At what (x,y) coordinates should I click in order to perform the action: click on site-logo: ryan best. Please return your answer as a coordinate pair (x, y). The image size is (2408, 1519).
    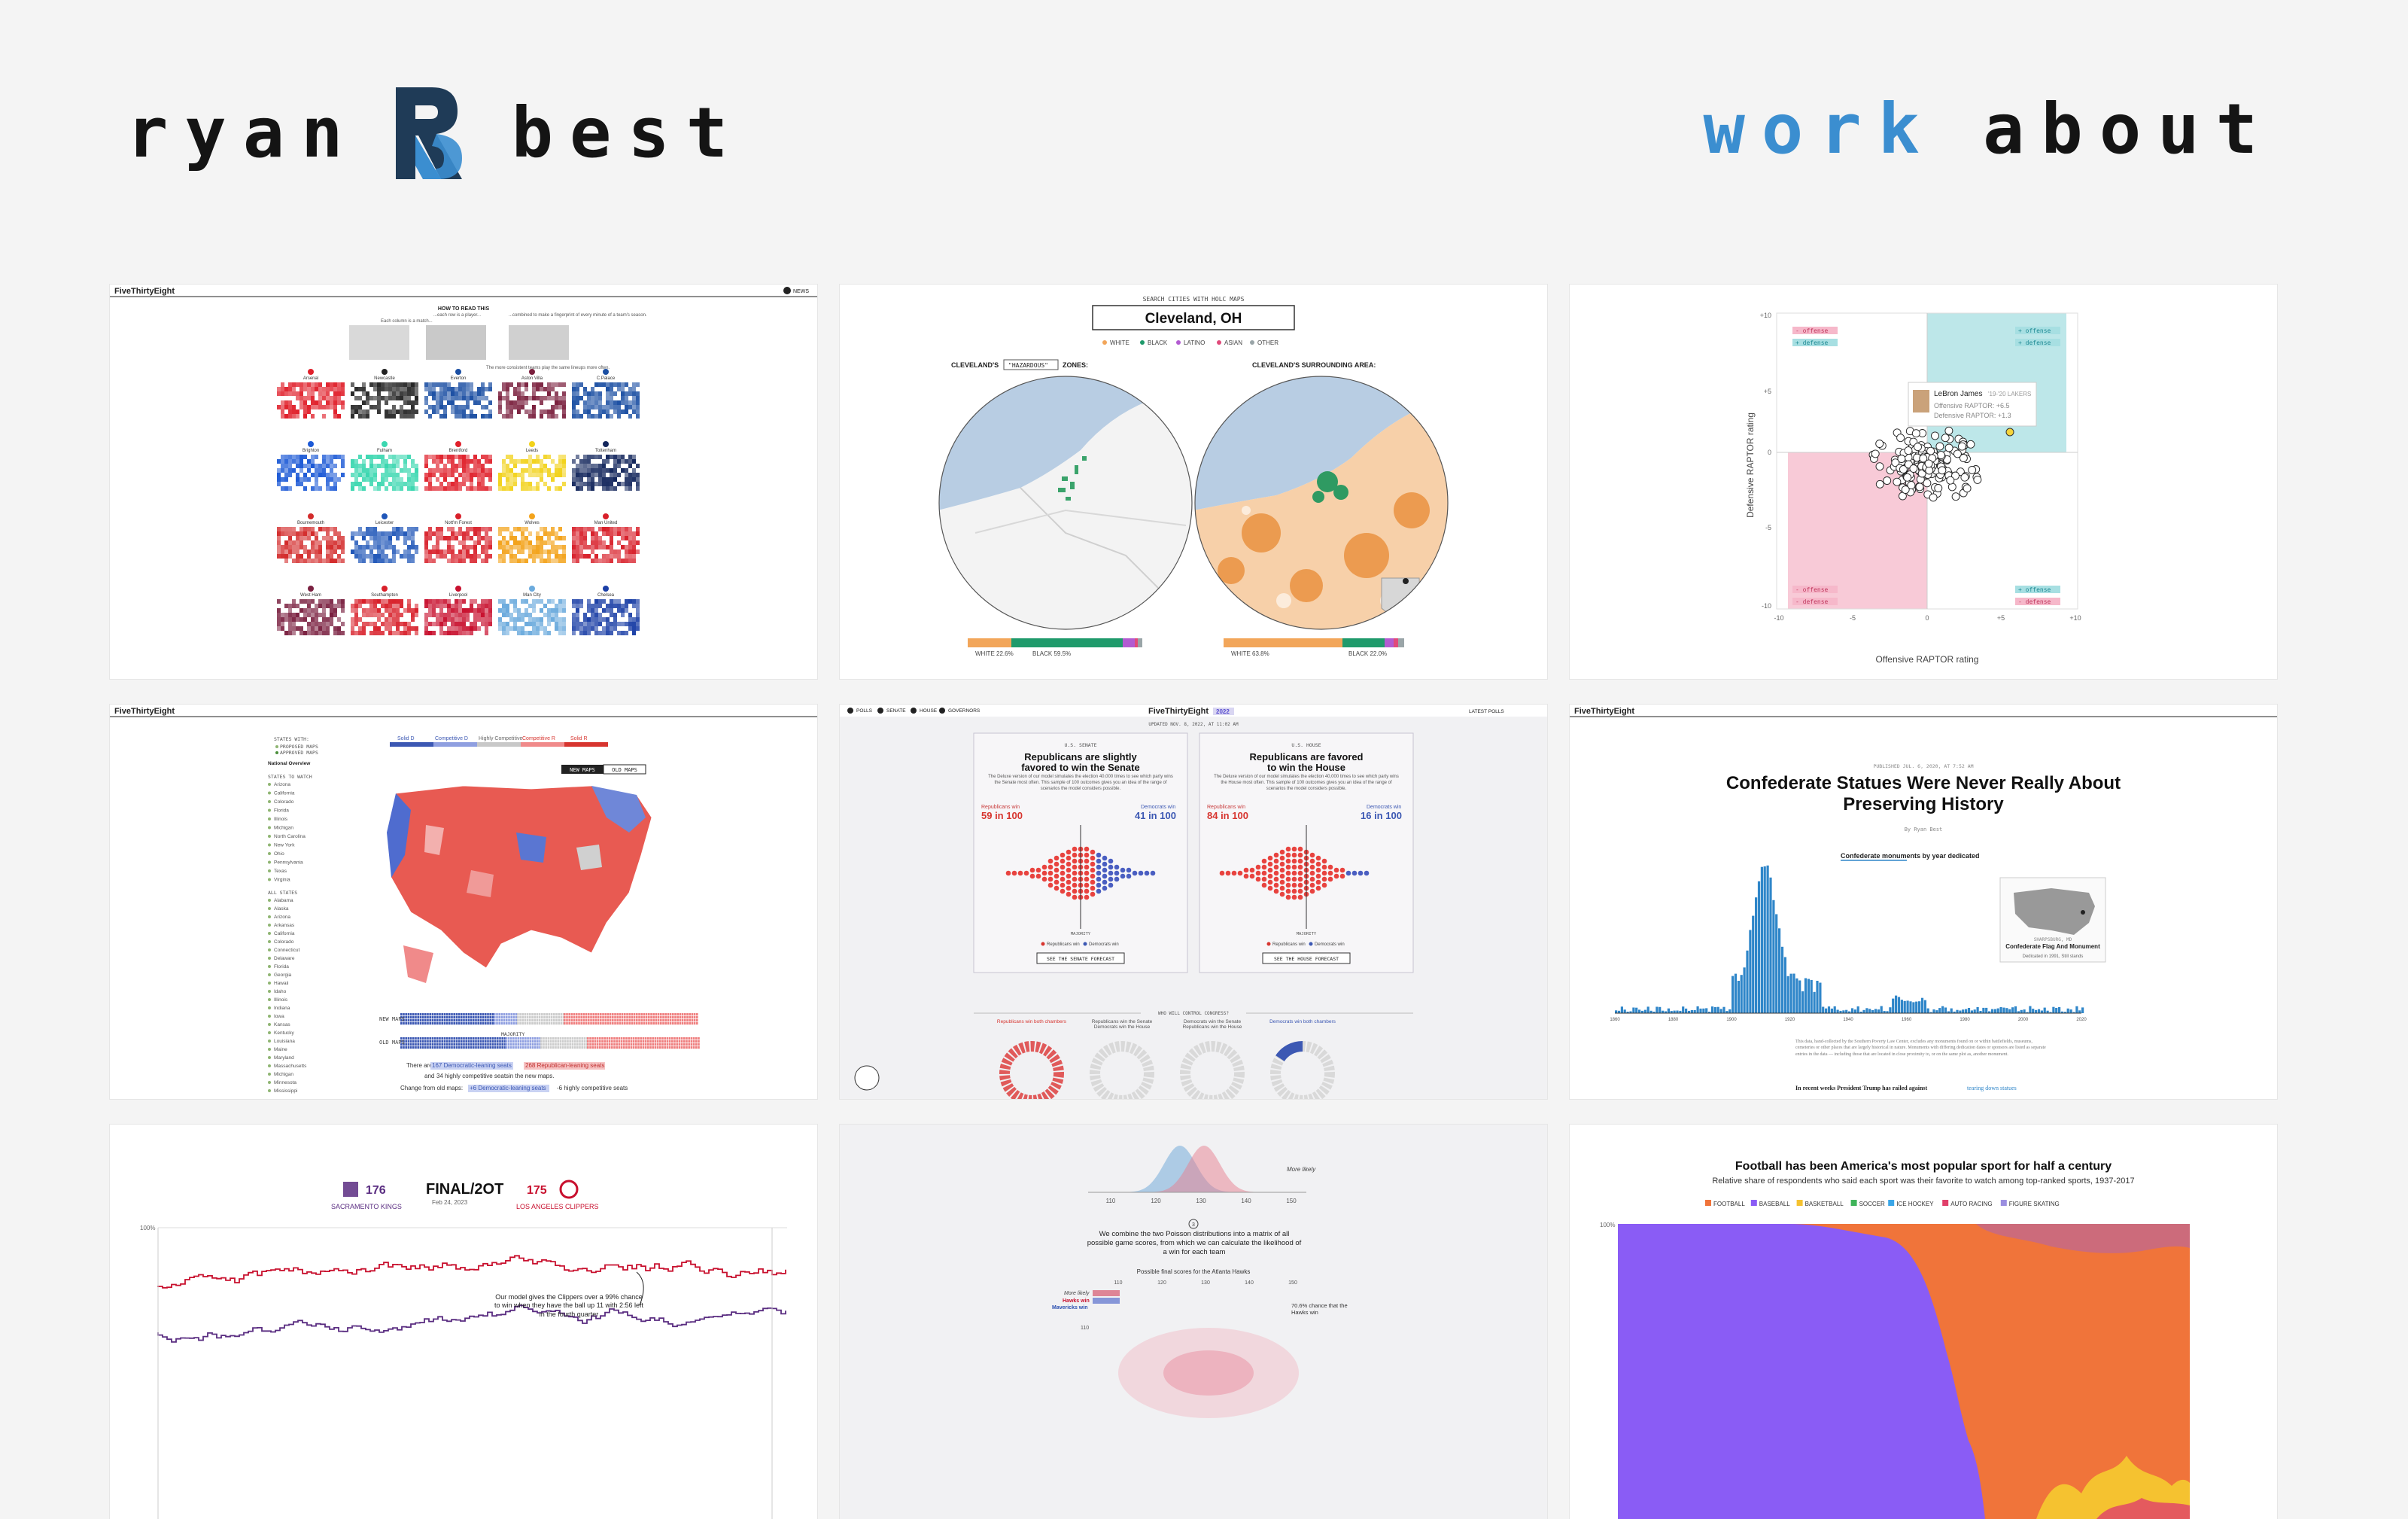
    Looking at the image, I should click on (435, 133).